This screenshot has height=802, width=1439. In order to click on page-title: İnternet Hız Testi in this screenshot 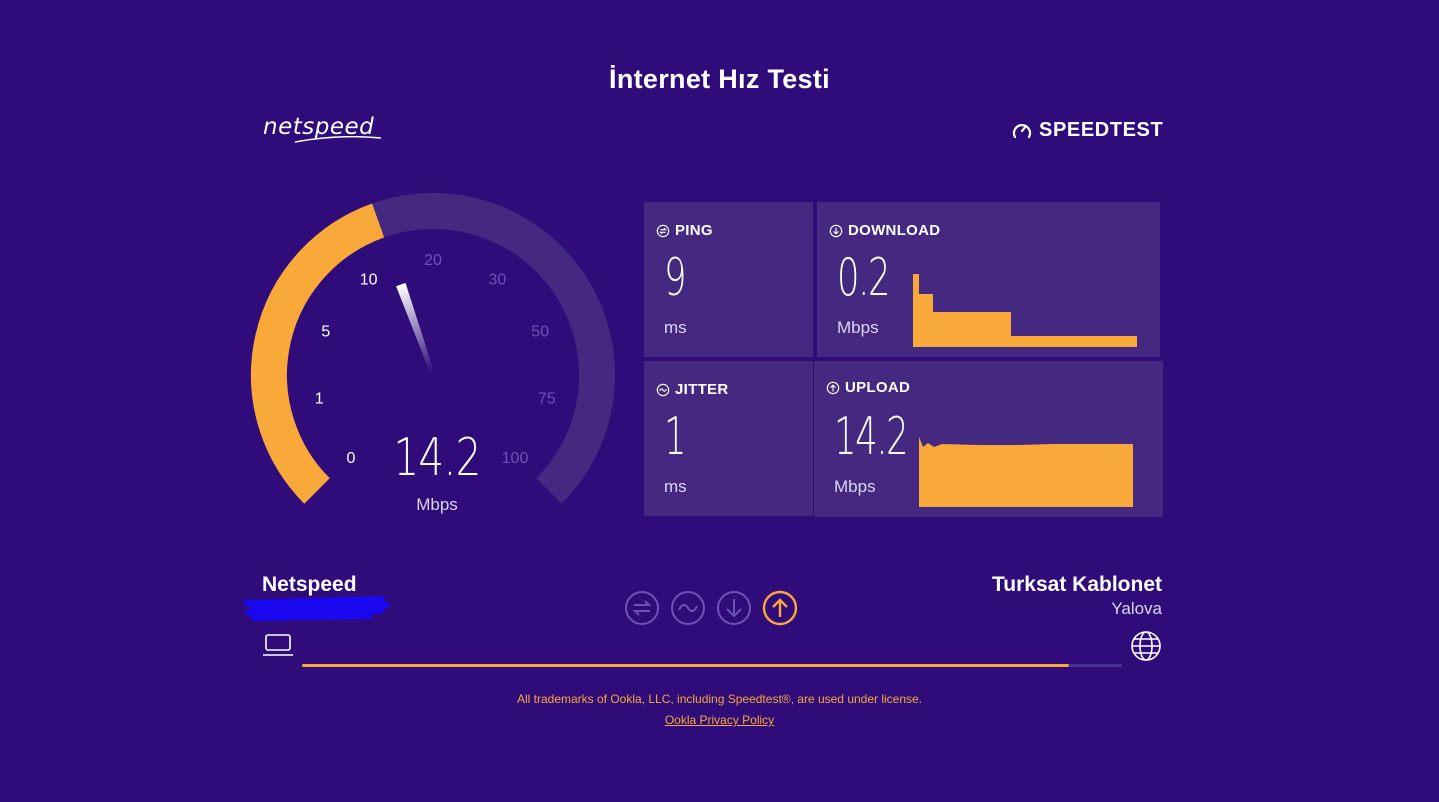, I will do `click(719, 79)`.